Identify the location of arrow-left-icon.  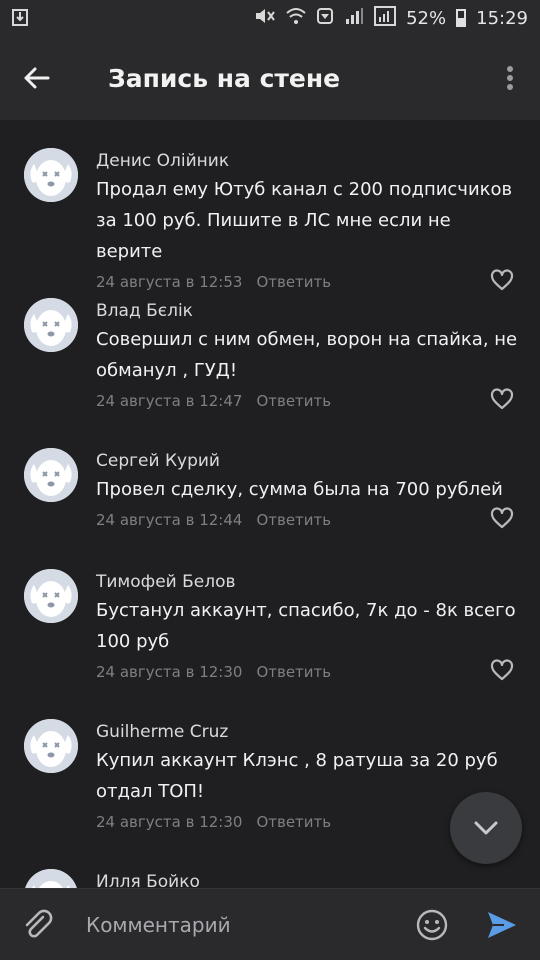
(37, 78).